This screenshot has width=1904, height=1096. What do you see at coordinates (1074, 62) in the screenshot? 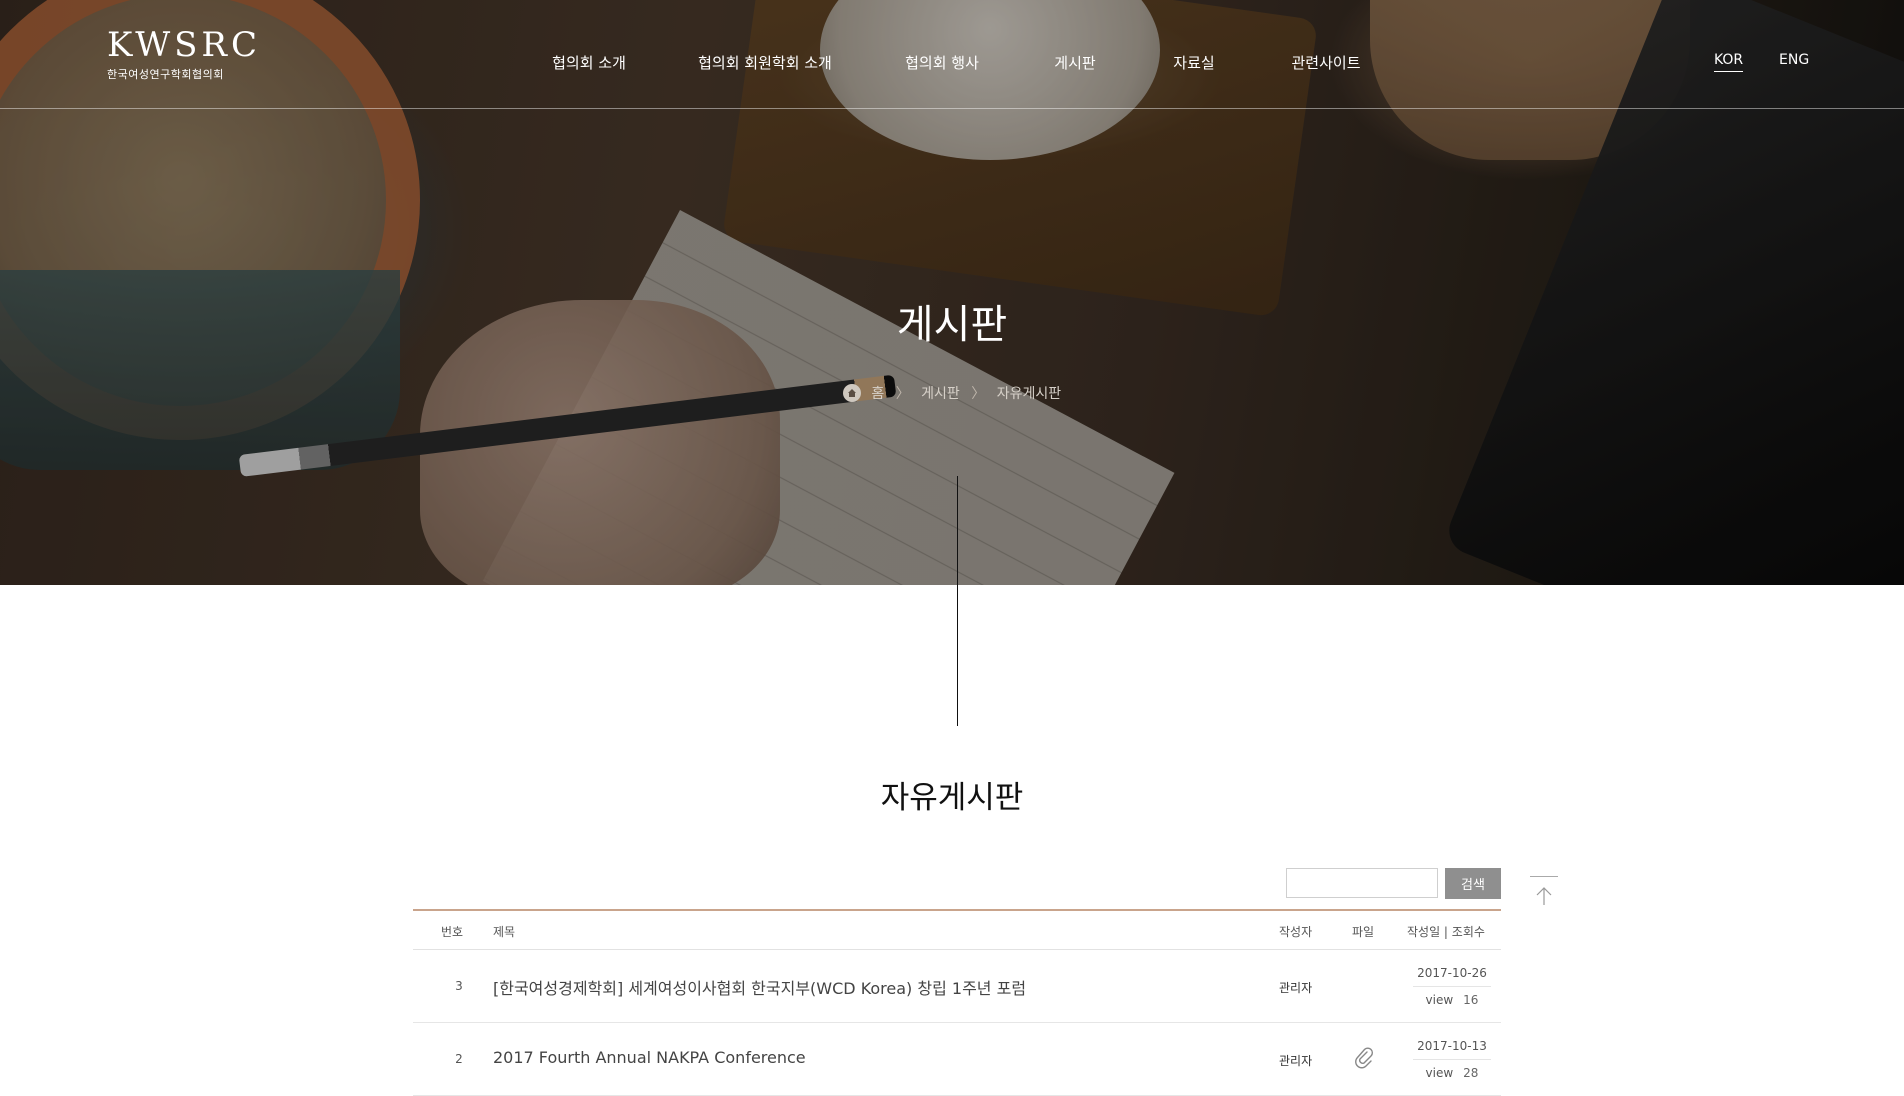
I see `nav-item-board: 게시판` at bounding box center [1074, 62].